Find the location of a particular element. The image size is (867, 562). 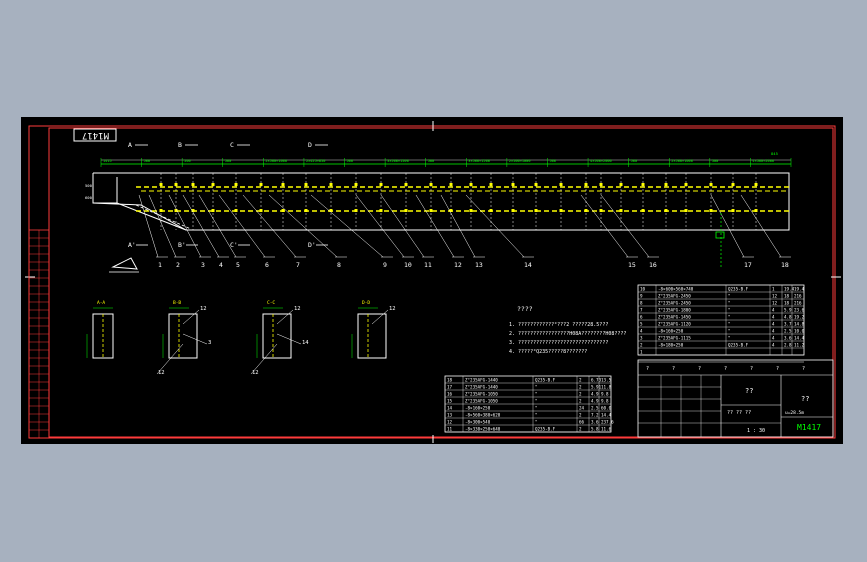

bom-cell-w2: 19.2 is located at coordinates (799, 316).